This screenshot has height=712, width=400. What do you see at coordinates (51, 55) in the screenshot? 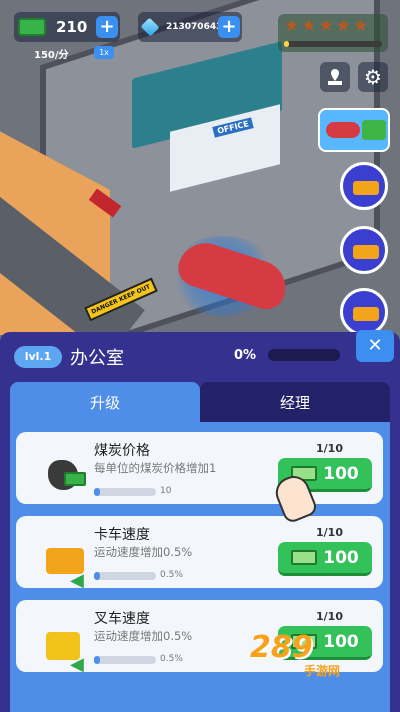
I see `income-rate: 150/分` at bounding box center [51, 55].